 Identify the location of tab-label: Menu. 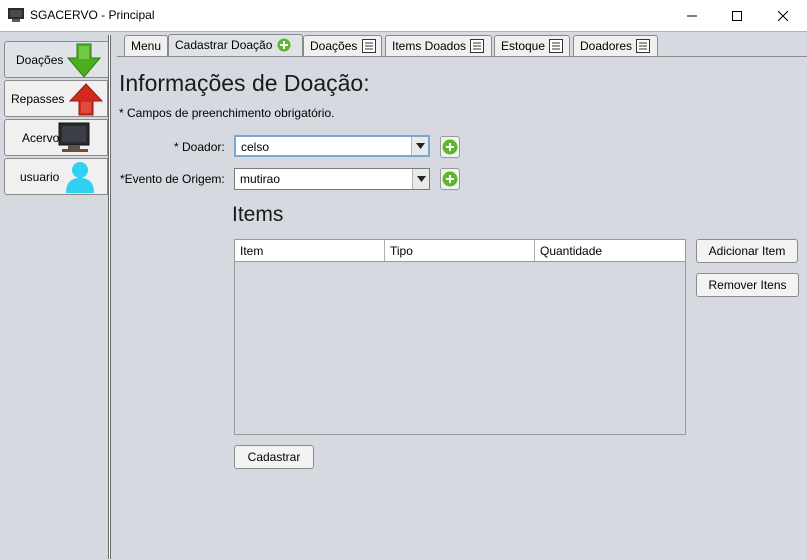
(146, 46).